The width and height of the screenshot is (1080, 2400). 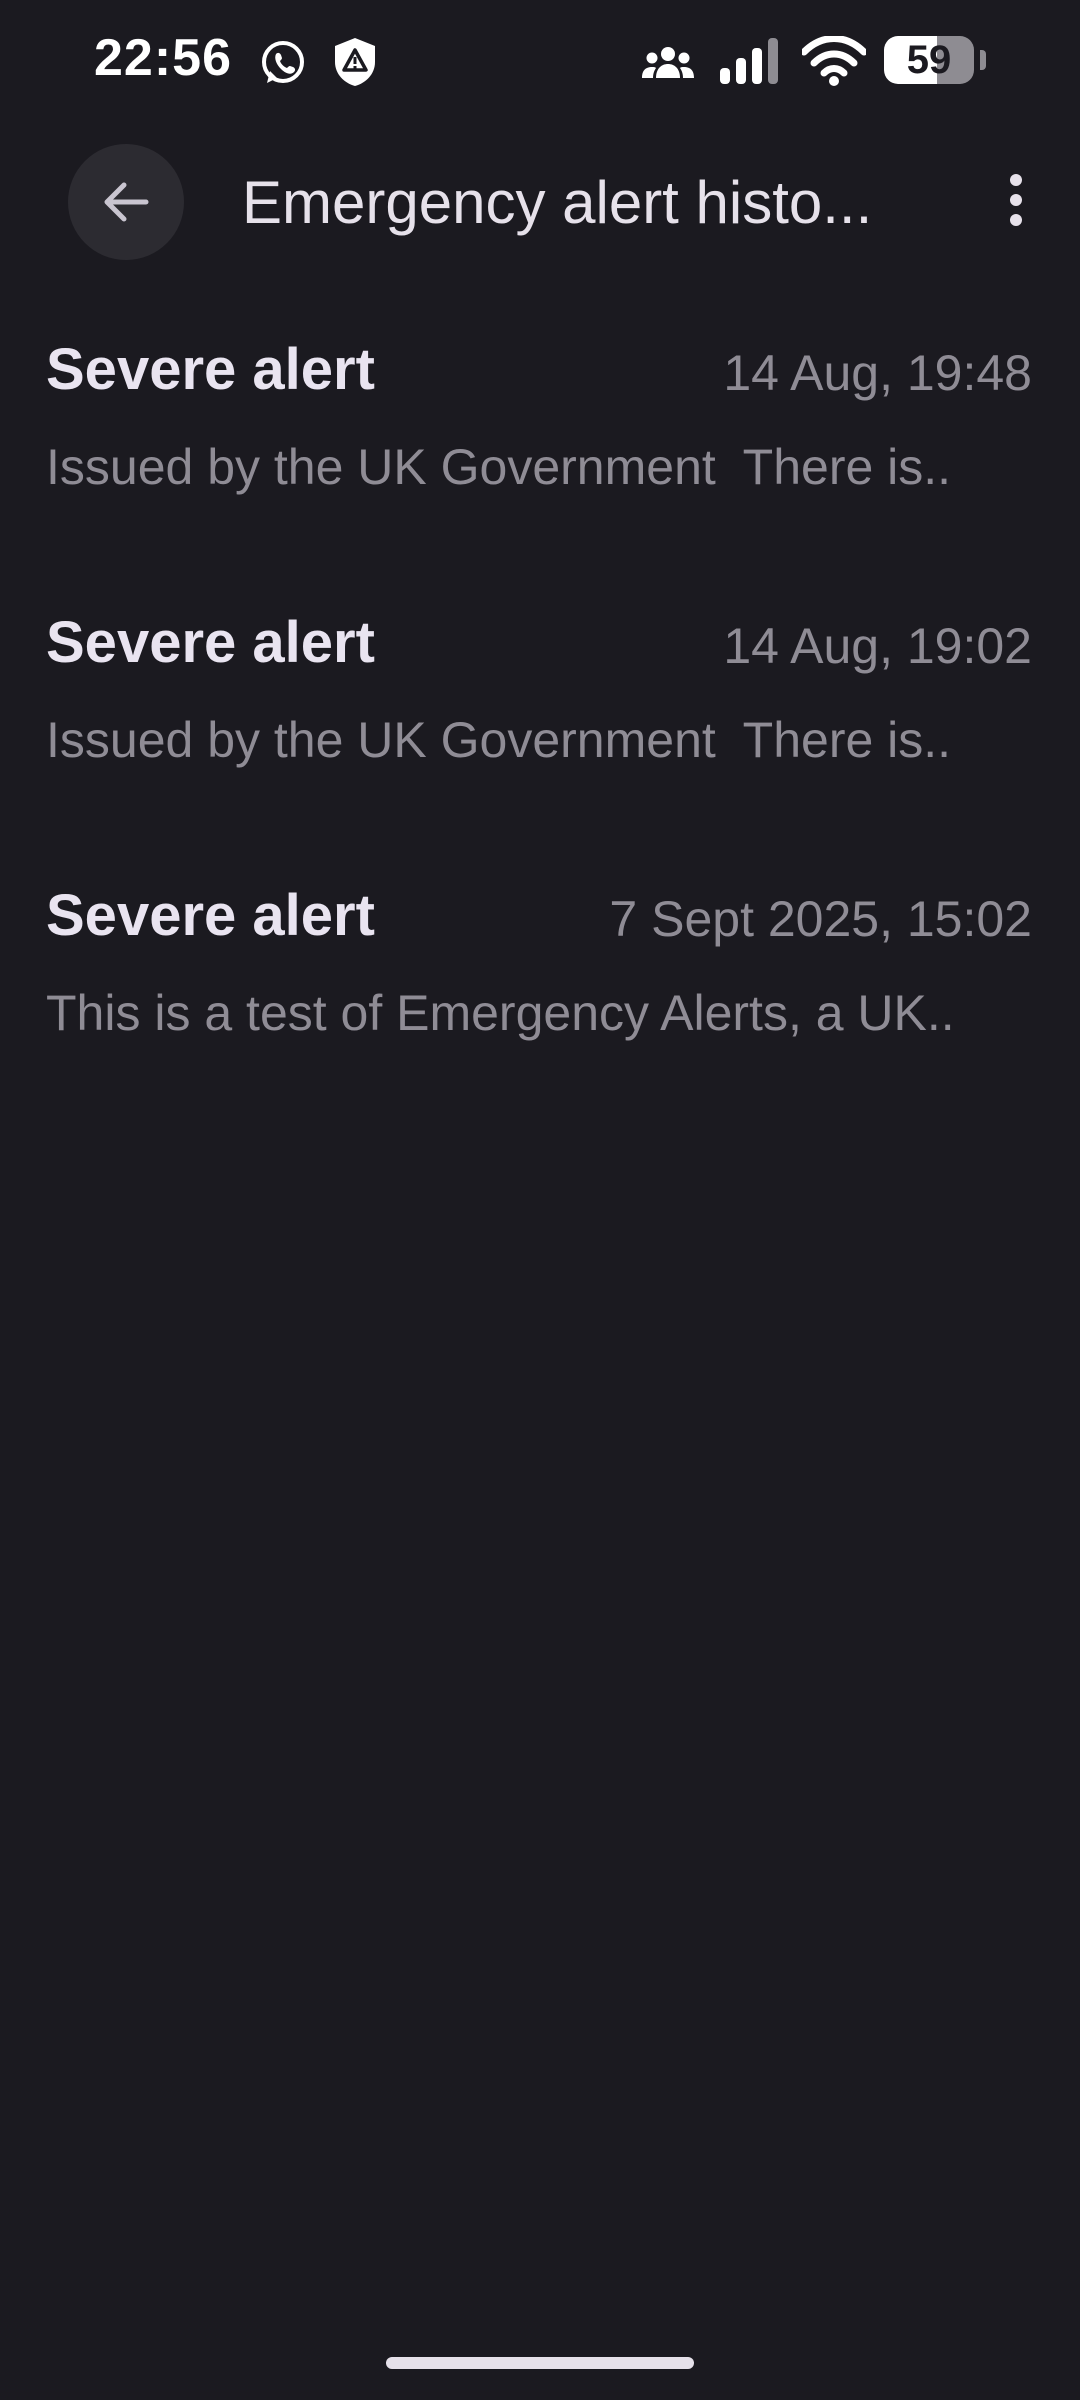 I want to click on battery-cap, so click(x=983, y=60).